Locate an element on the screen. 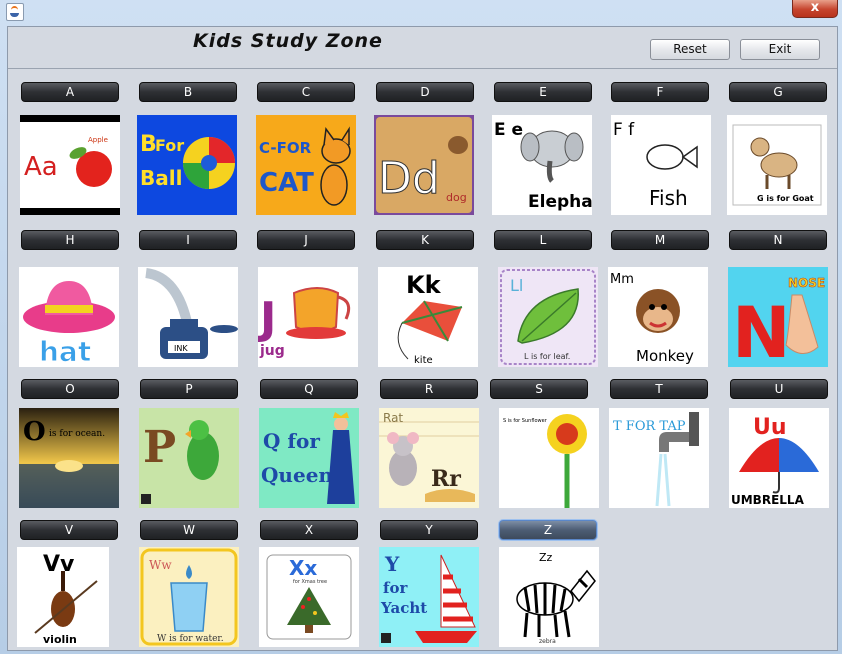  svg-text: E e is located at coordinates (508, 130).